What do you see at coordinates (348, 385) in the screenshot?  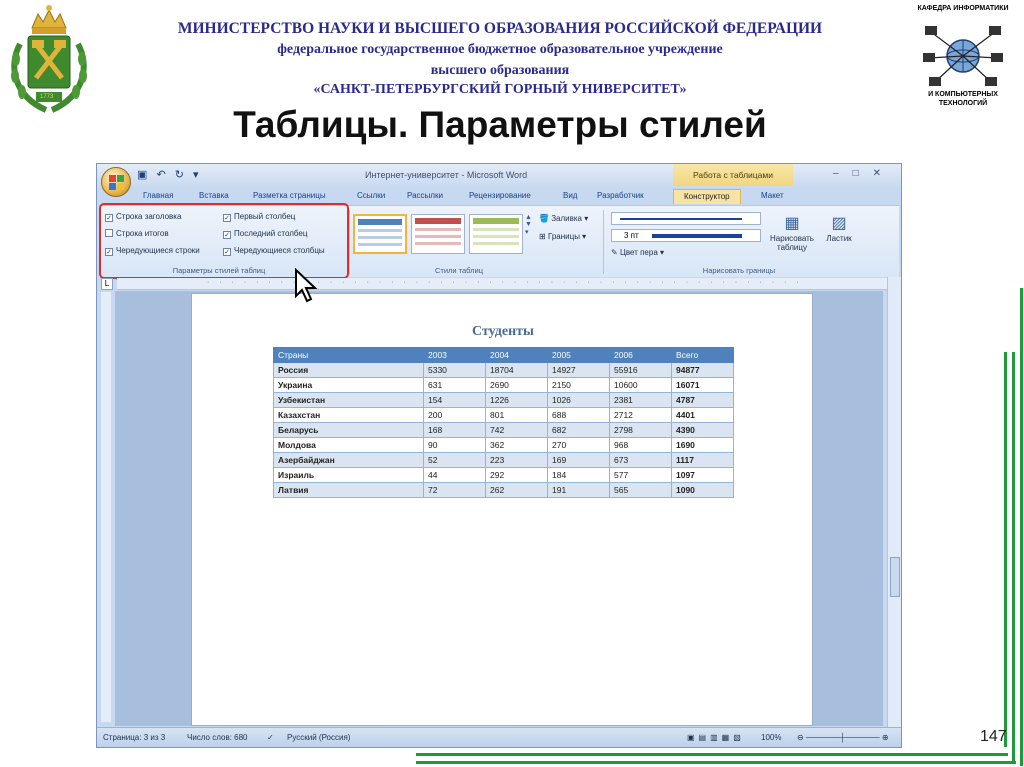 I see `country-cell: Украина` at bounding box center [348, 385].